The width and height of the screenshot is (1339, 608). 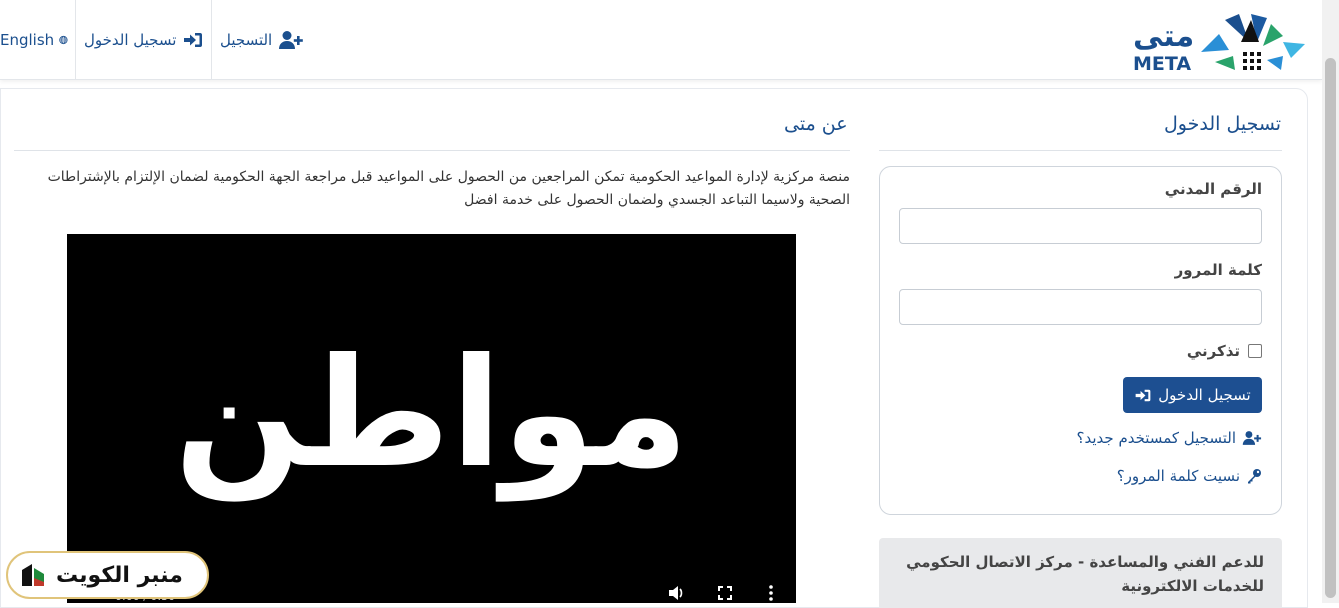 I want to click on register-new-user-link: التسجيل كمستخدم جديد؟, so click(x=1169, y=438).